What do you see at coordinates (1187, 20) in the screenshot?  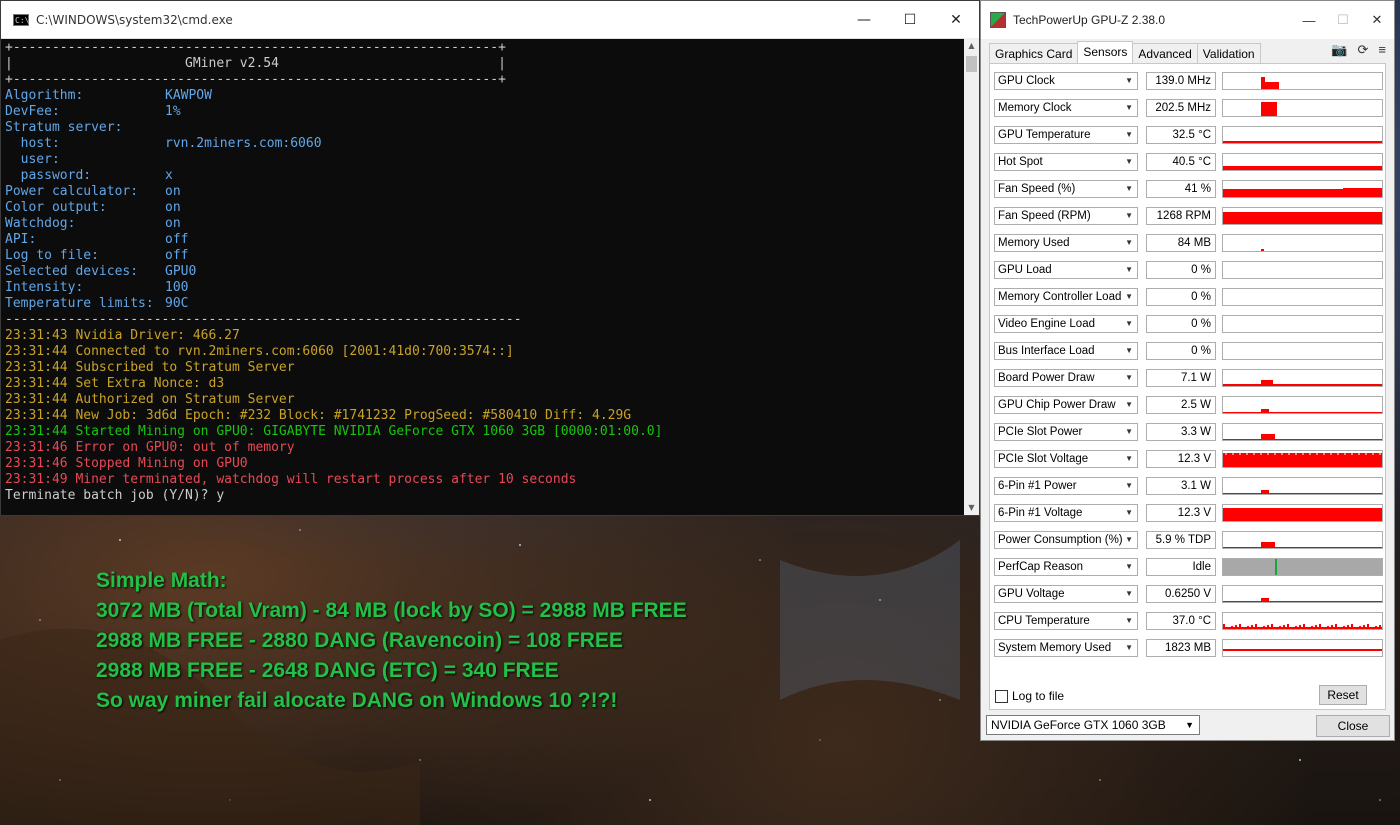 I see `gpuz-titlebar: TechPowerUp GPU-Z 2.38.0 — ☐ ✕` at bounding box center [1187, 20].